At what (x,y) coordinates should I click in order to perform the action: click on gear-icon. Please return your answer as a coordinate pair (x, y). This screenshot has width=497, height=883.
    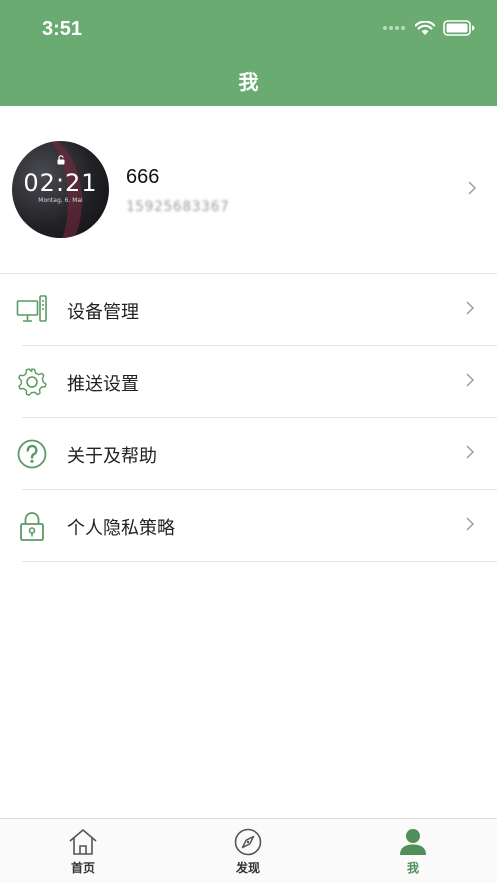
    Looking at the image, I should click on (32, 382).